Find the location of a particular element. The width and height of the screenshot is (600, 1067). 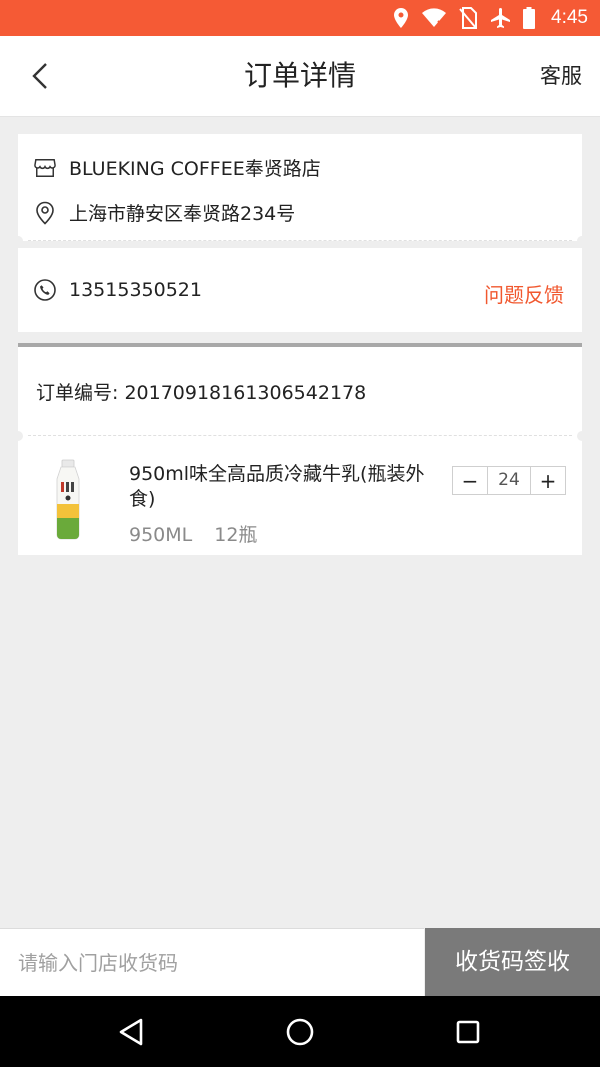

receipt-code-field-wrapper is located at coordinates (212, 962).